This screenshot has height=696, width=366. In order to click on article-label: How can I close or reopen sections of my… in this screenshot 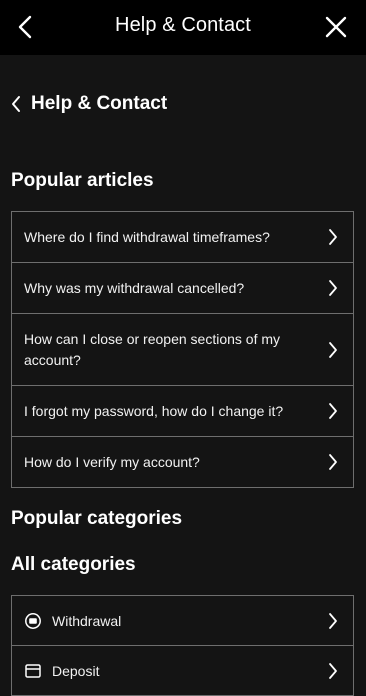, I will do `click(152, 349)`.